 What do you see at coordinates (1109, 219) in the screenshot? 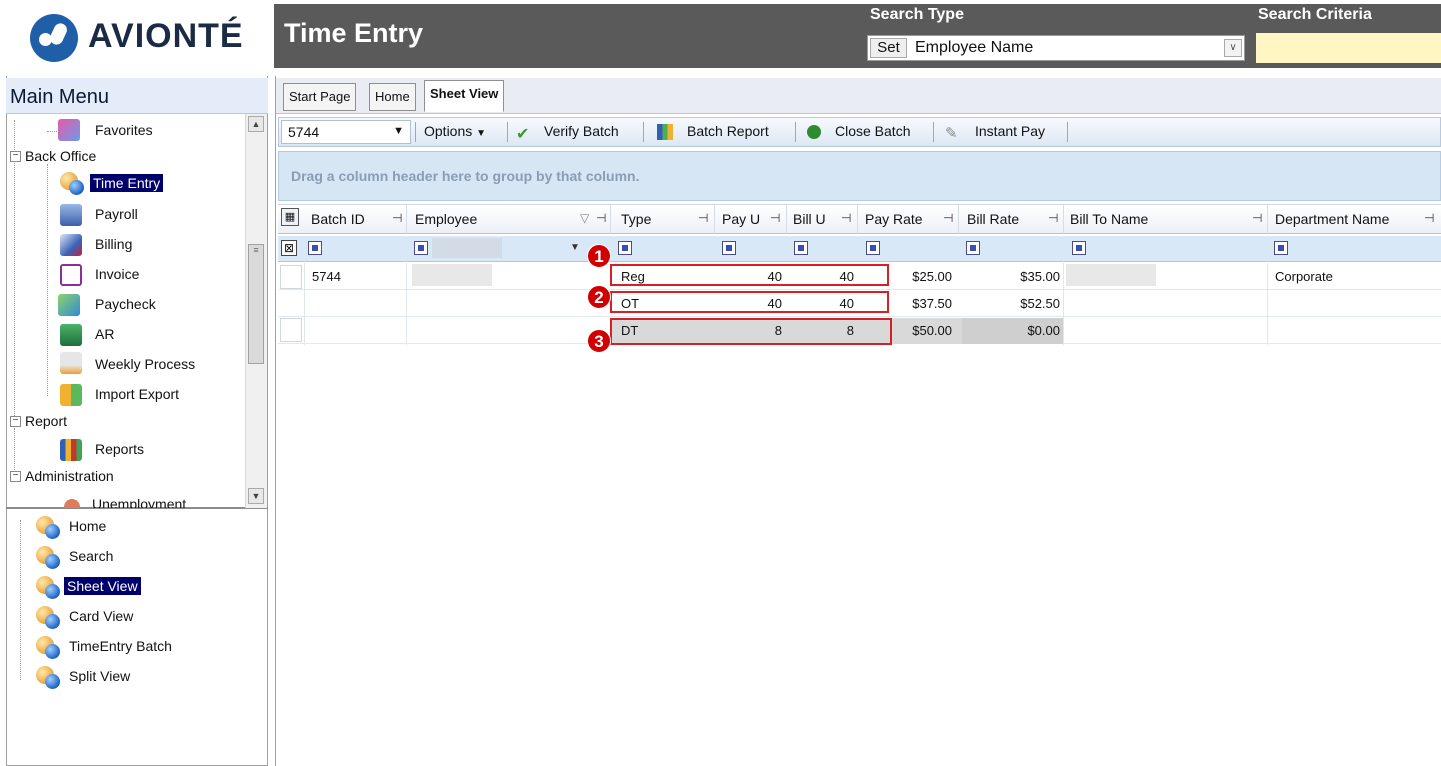
I see `col-bill-to-name: Bill To Name` at bounding box center [1109, 219].